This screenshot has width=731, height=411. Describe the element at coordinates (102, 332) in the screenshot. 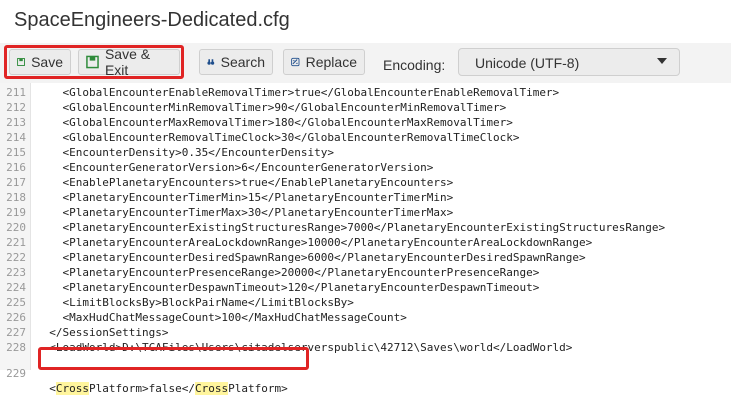

I see `code-text: </SessionSettings>` at that location.